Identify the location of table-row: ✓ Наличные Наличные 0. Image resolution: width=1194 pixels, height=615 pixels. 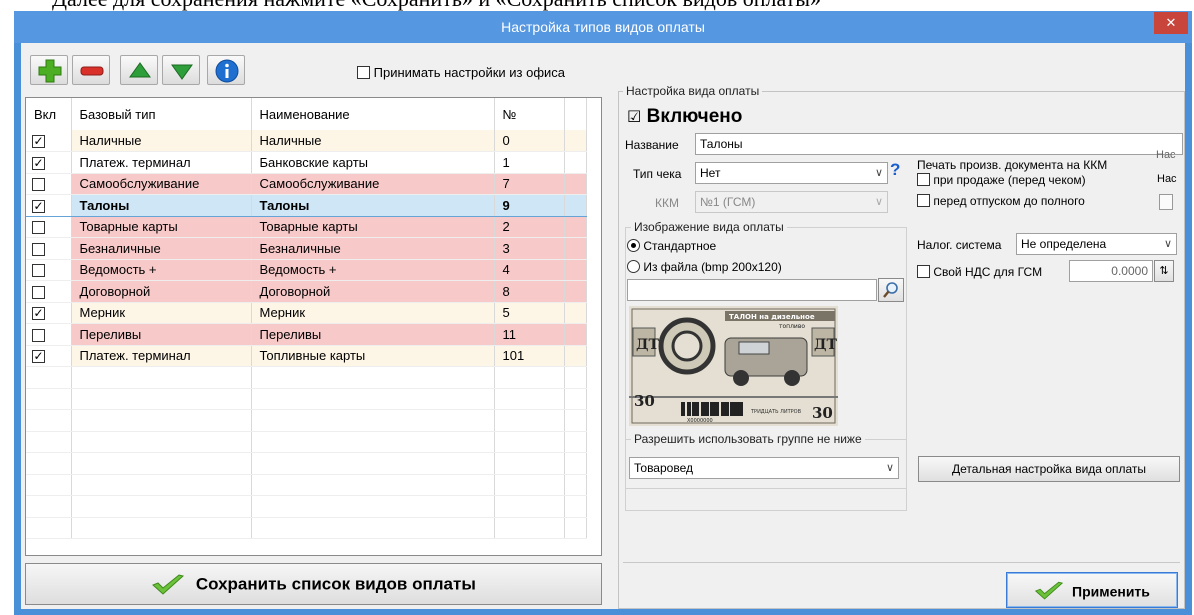
(306, 141).